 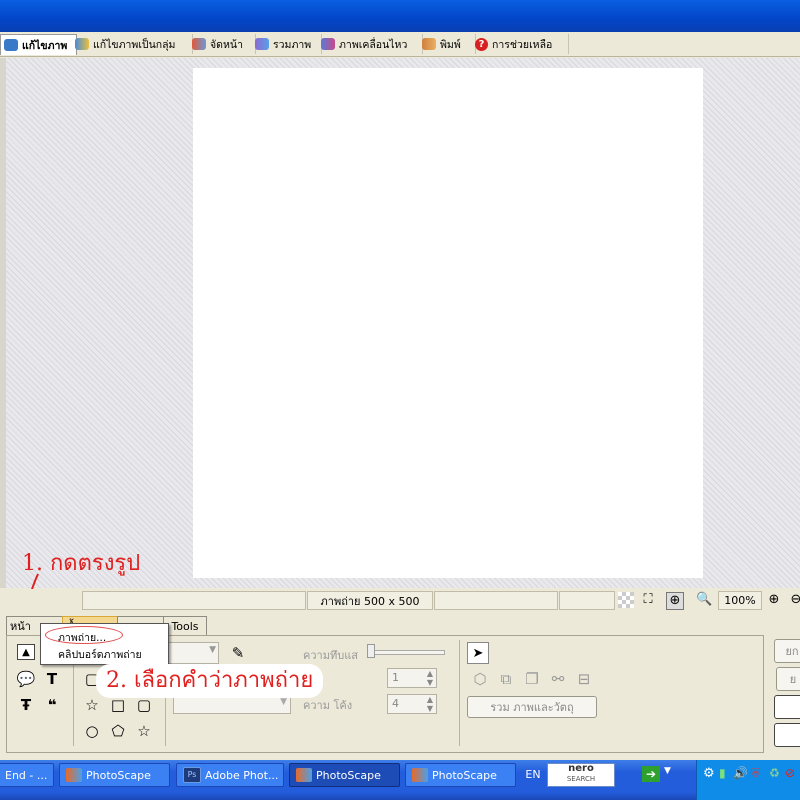 I want to click on tab-combine: รวมภาพ, so click(x=287, y=44).